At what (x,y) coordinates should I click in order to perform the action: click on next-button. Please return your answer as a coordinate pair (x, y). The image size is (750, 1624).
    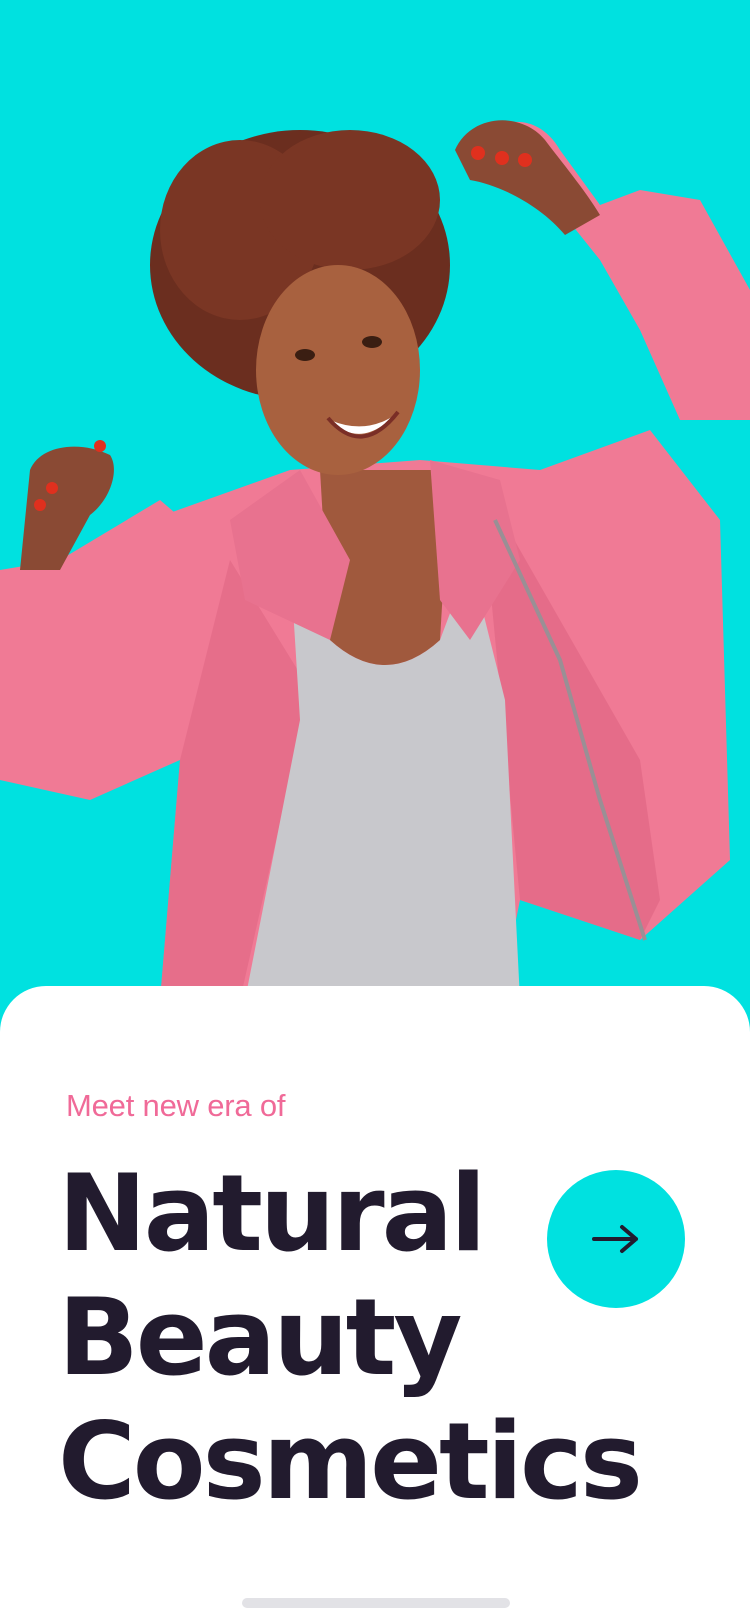
    Looking at the image, I should click on (616, 1239).